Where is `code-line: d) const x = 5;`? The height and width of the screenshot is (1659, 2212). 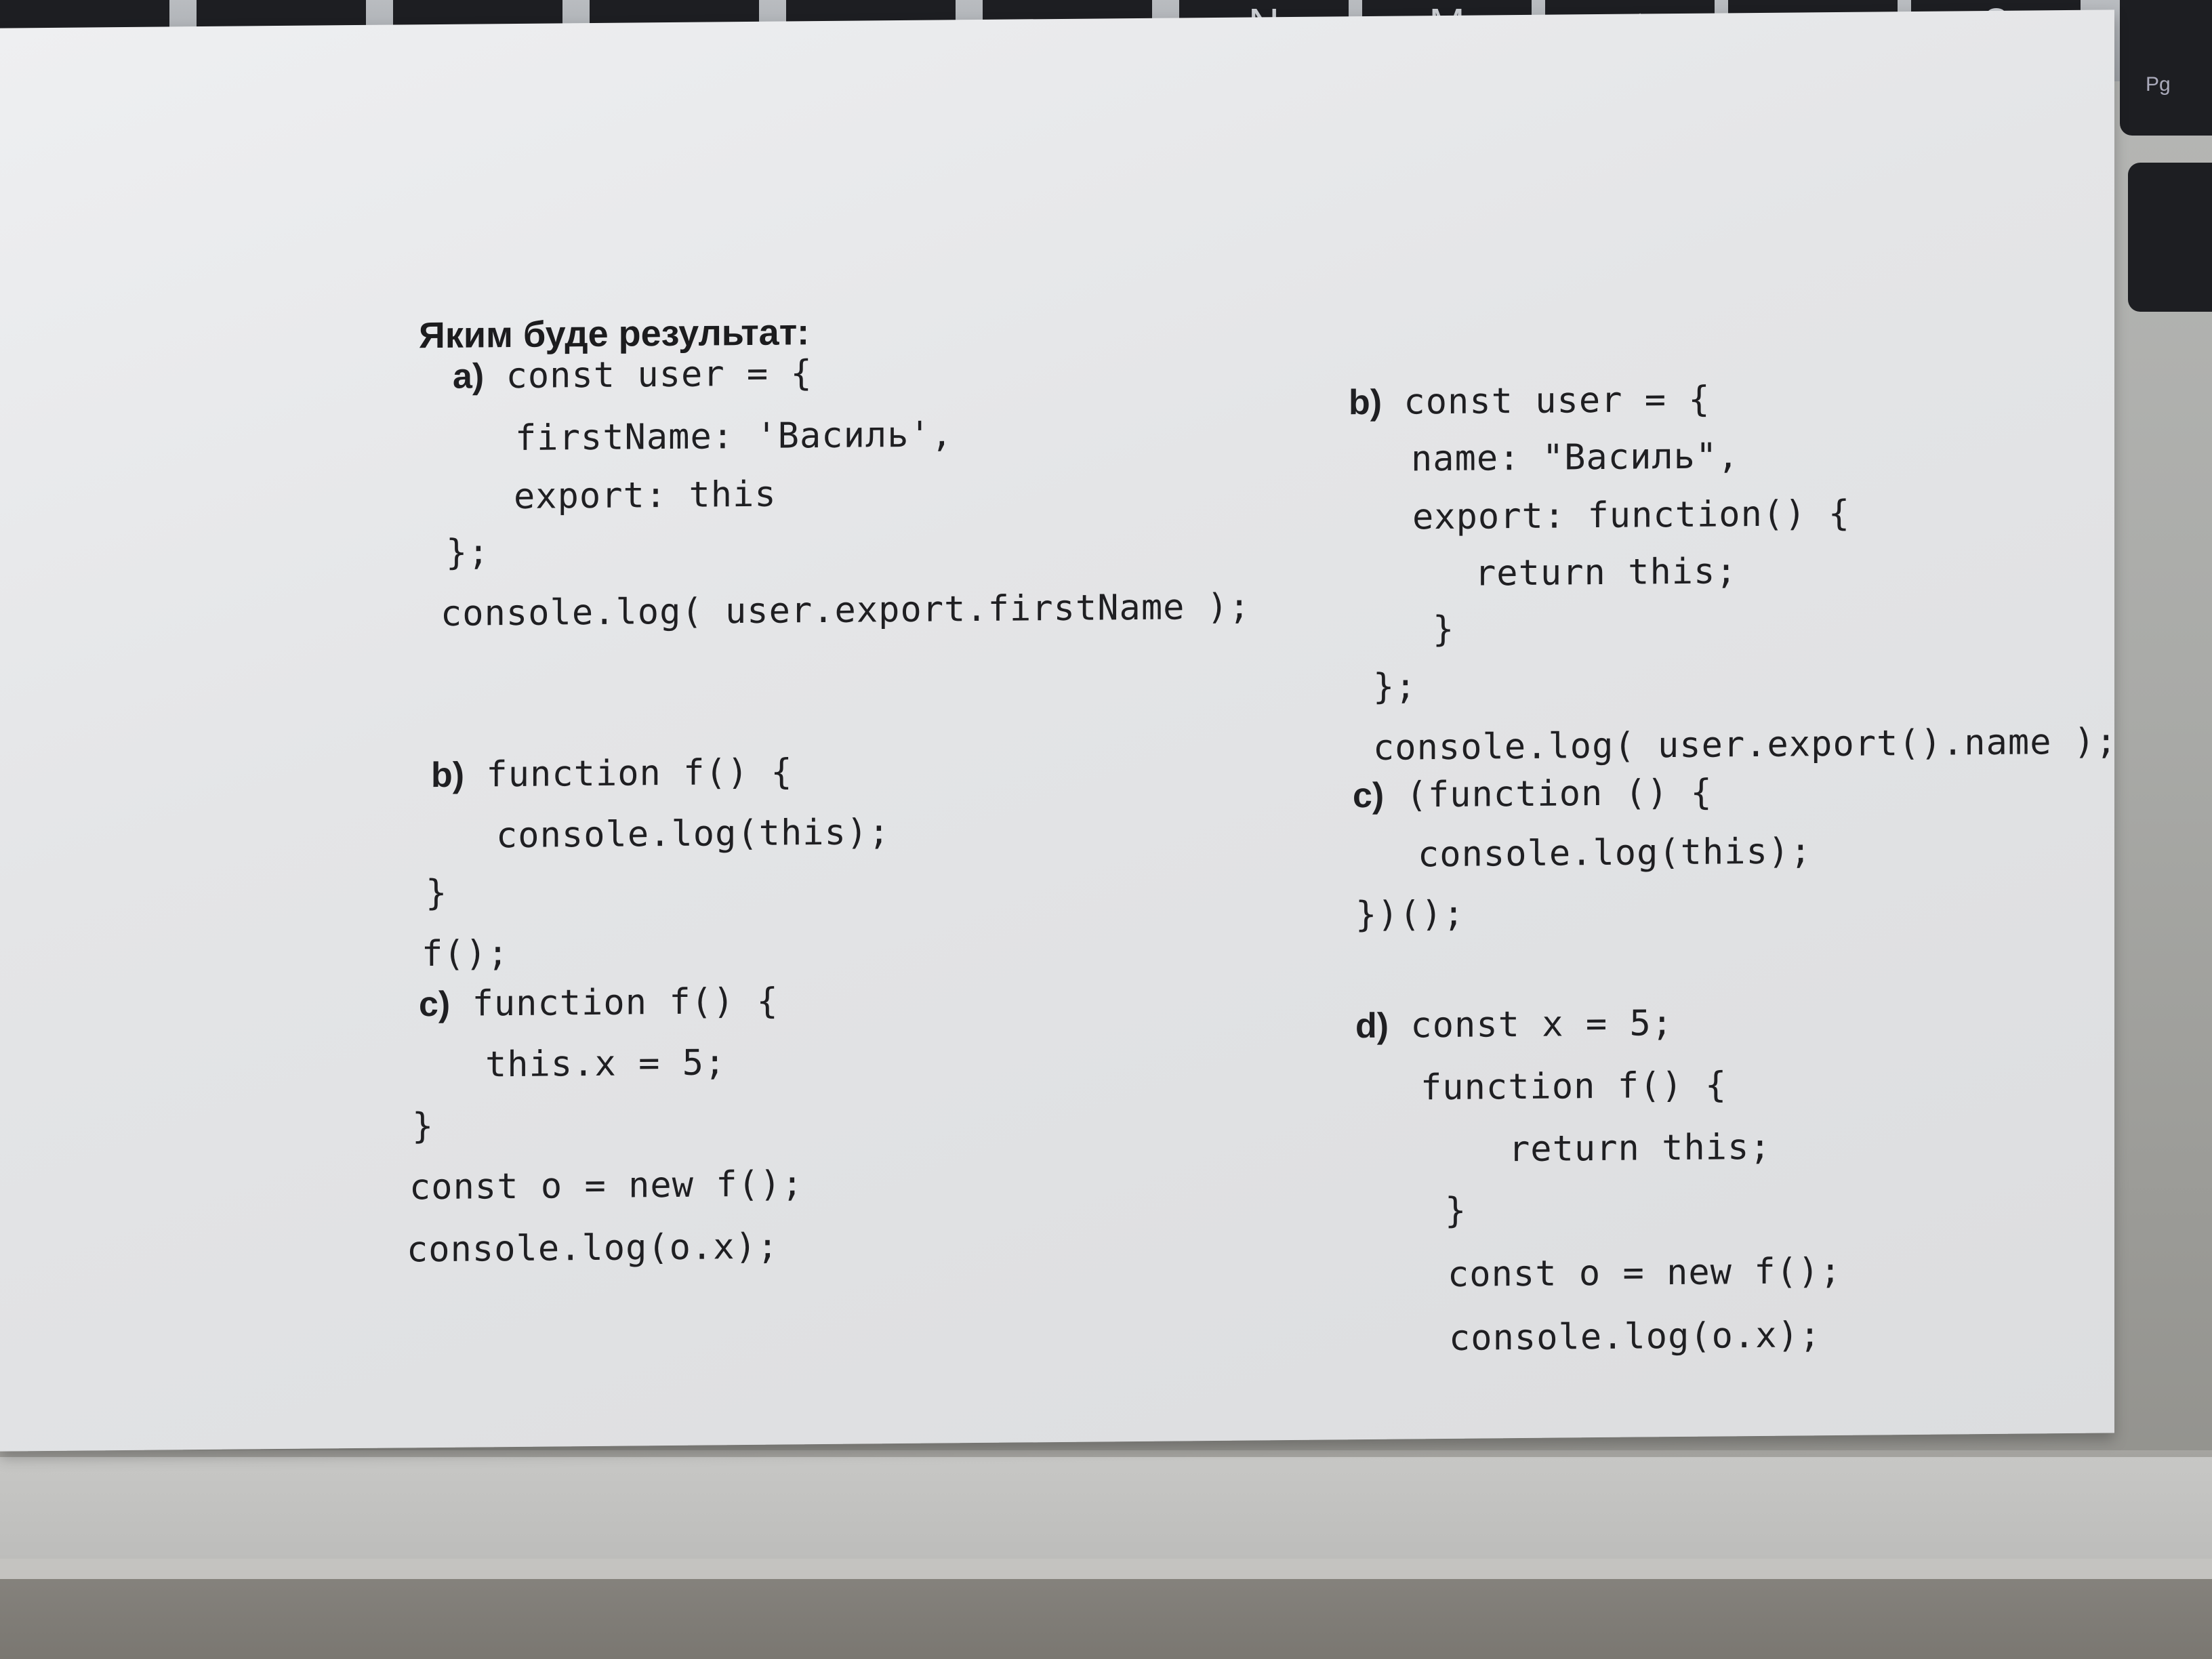 code-line: d) const x = 5; is located at coordinates (1514, 1024).